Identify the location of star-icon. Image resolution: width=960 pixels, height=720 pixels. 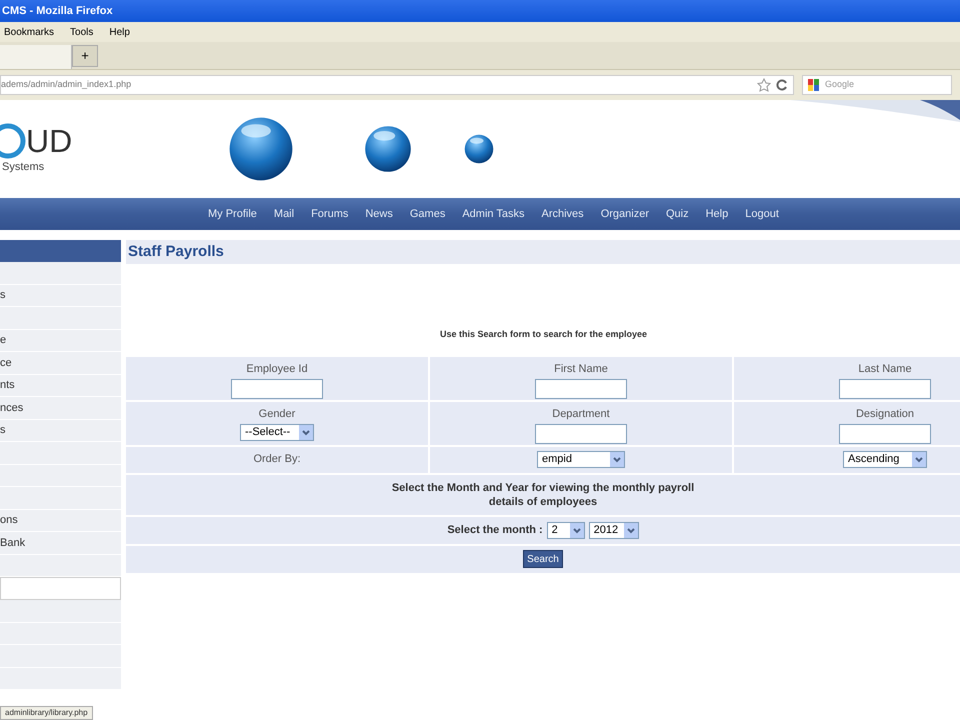
(764, 85).